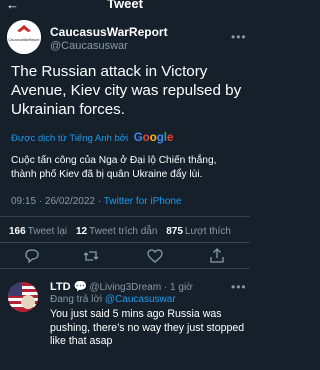  I want to click on retweets-stat: 166 Tweet lại, so click(41, 231).